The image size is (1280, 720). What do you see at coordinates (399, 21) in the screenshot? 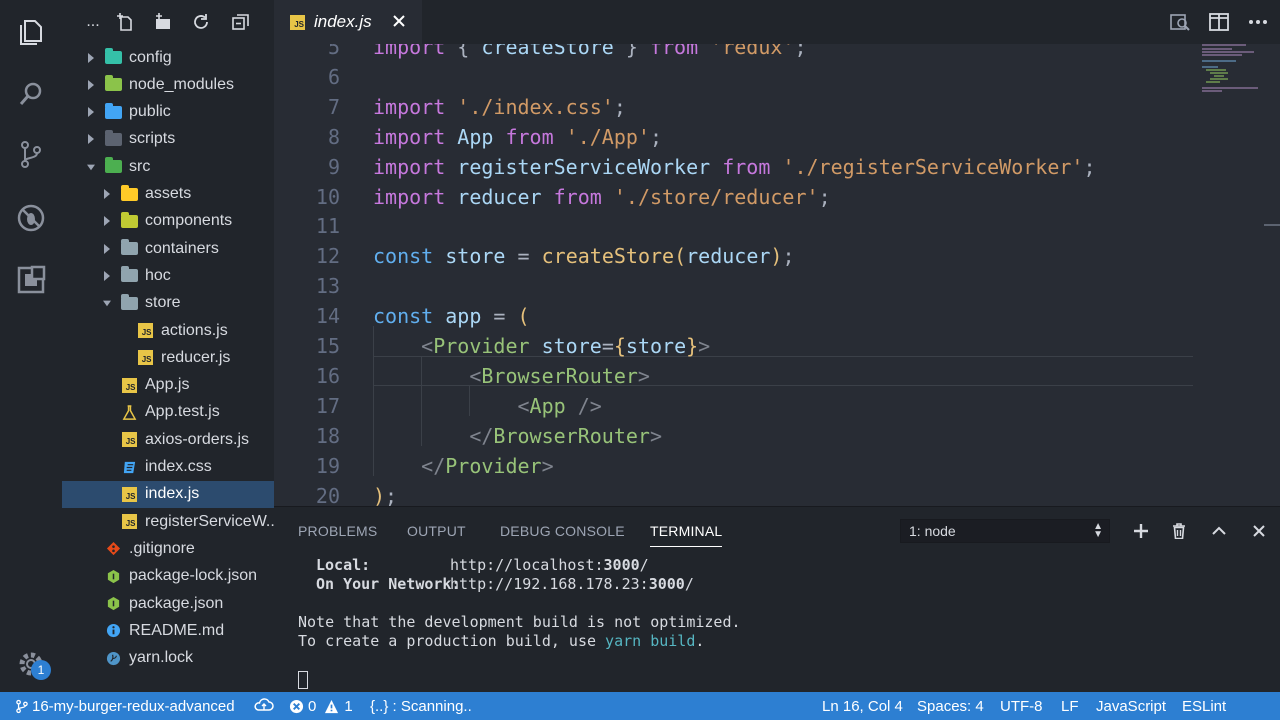
I see `close-icon` at bounding box center [399, 21].